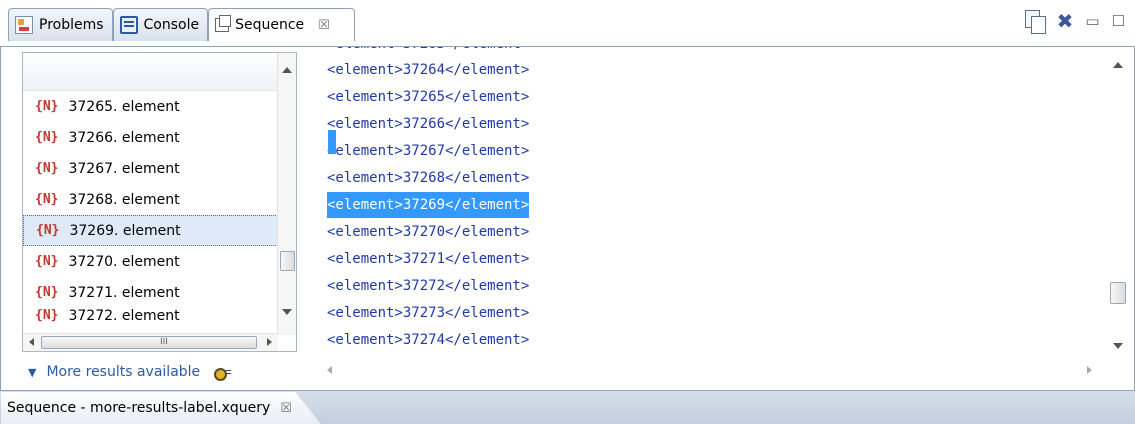  I want to click on xml-line: <element>37268</element>, so click(428, 178).